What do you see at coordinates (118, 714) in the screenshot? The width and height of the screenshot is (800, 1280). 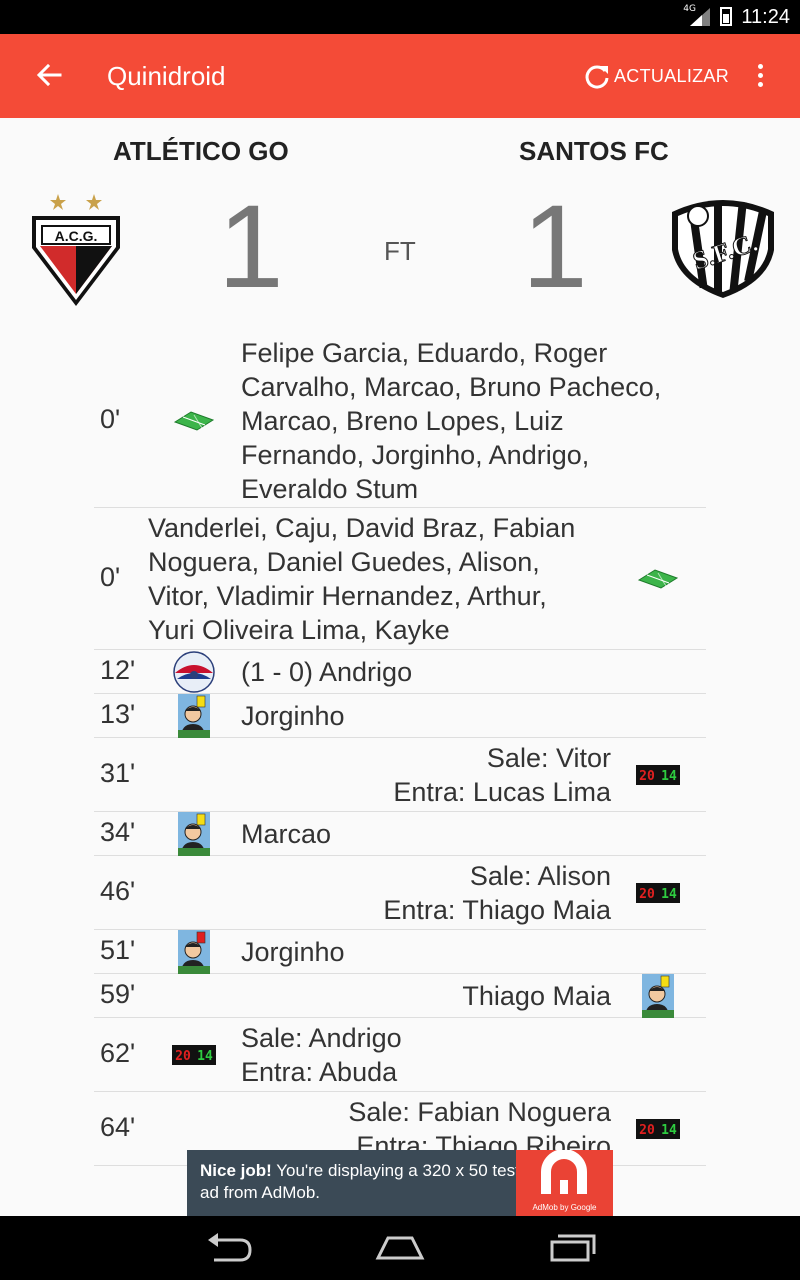 I see `event-minute: 13'` at bounding box center [118, 714].